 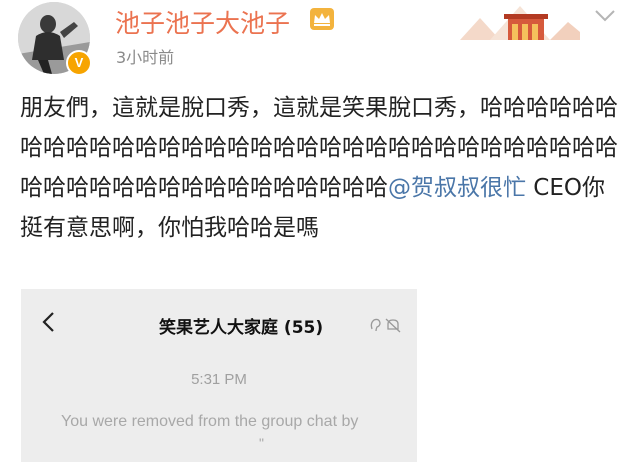 What do you see at coordinates (303, 328) in the screenshot?
I see `member-count: (55)` at bounding box center [303, 328].